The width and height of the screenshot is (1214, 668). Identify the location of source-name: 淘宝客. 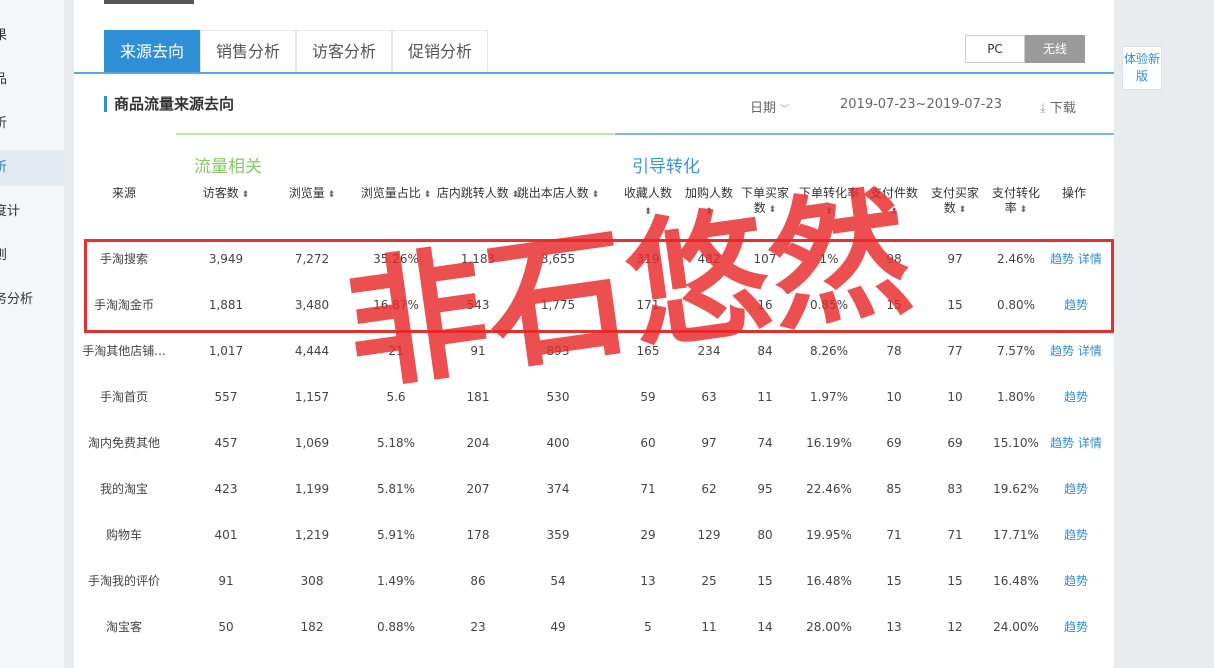
(123, 627).